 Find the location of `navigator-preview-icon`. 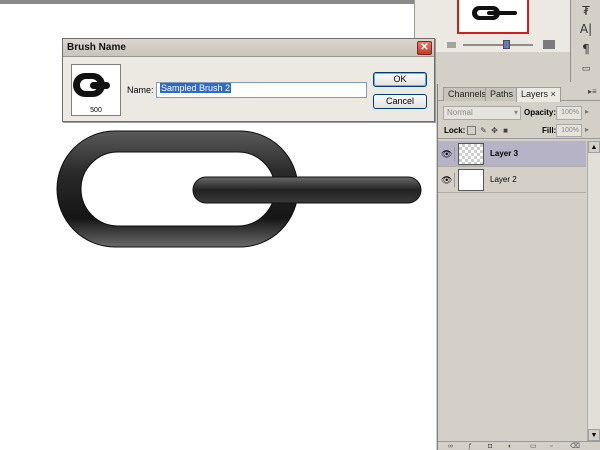

navigator-preview-icon is located at coordinates (494, 13).